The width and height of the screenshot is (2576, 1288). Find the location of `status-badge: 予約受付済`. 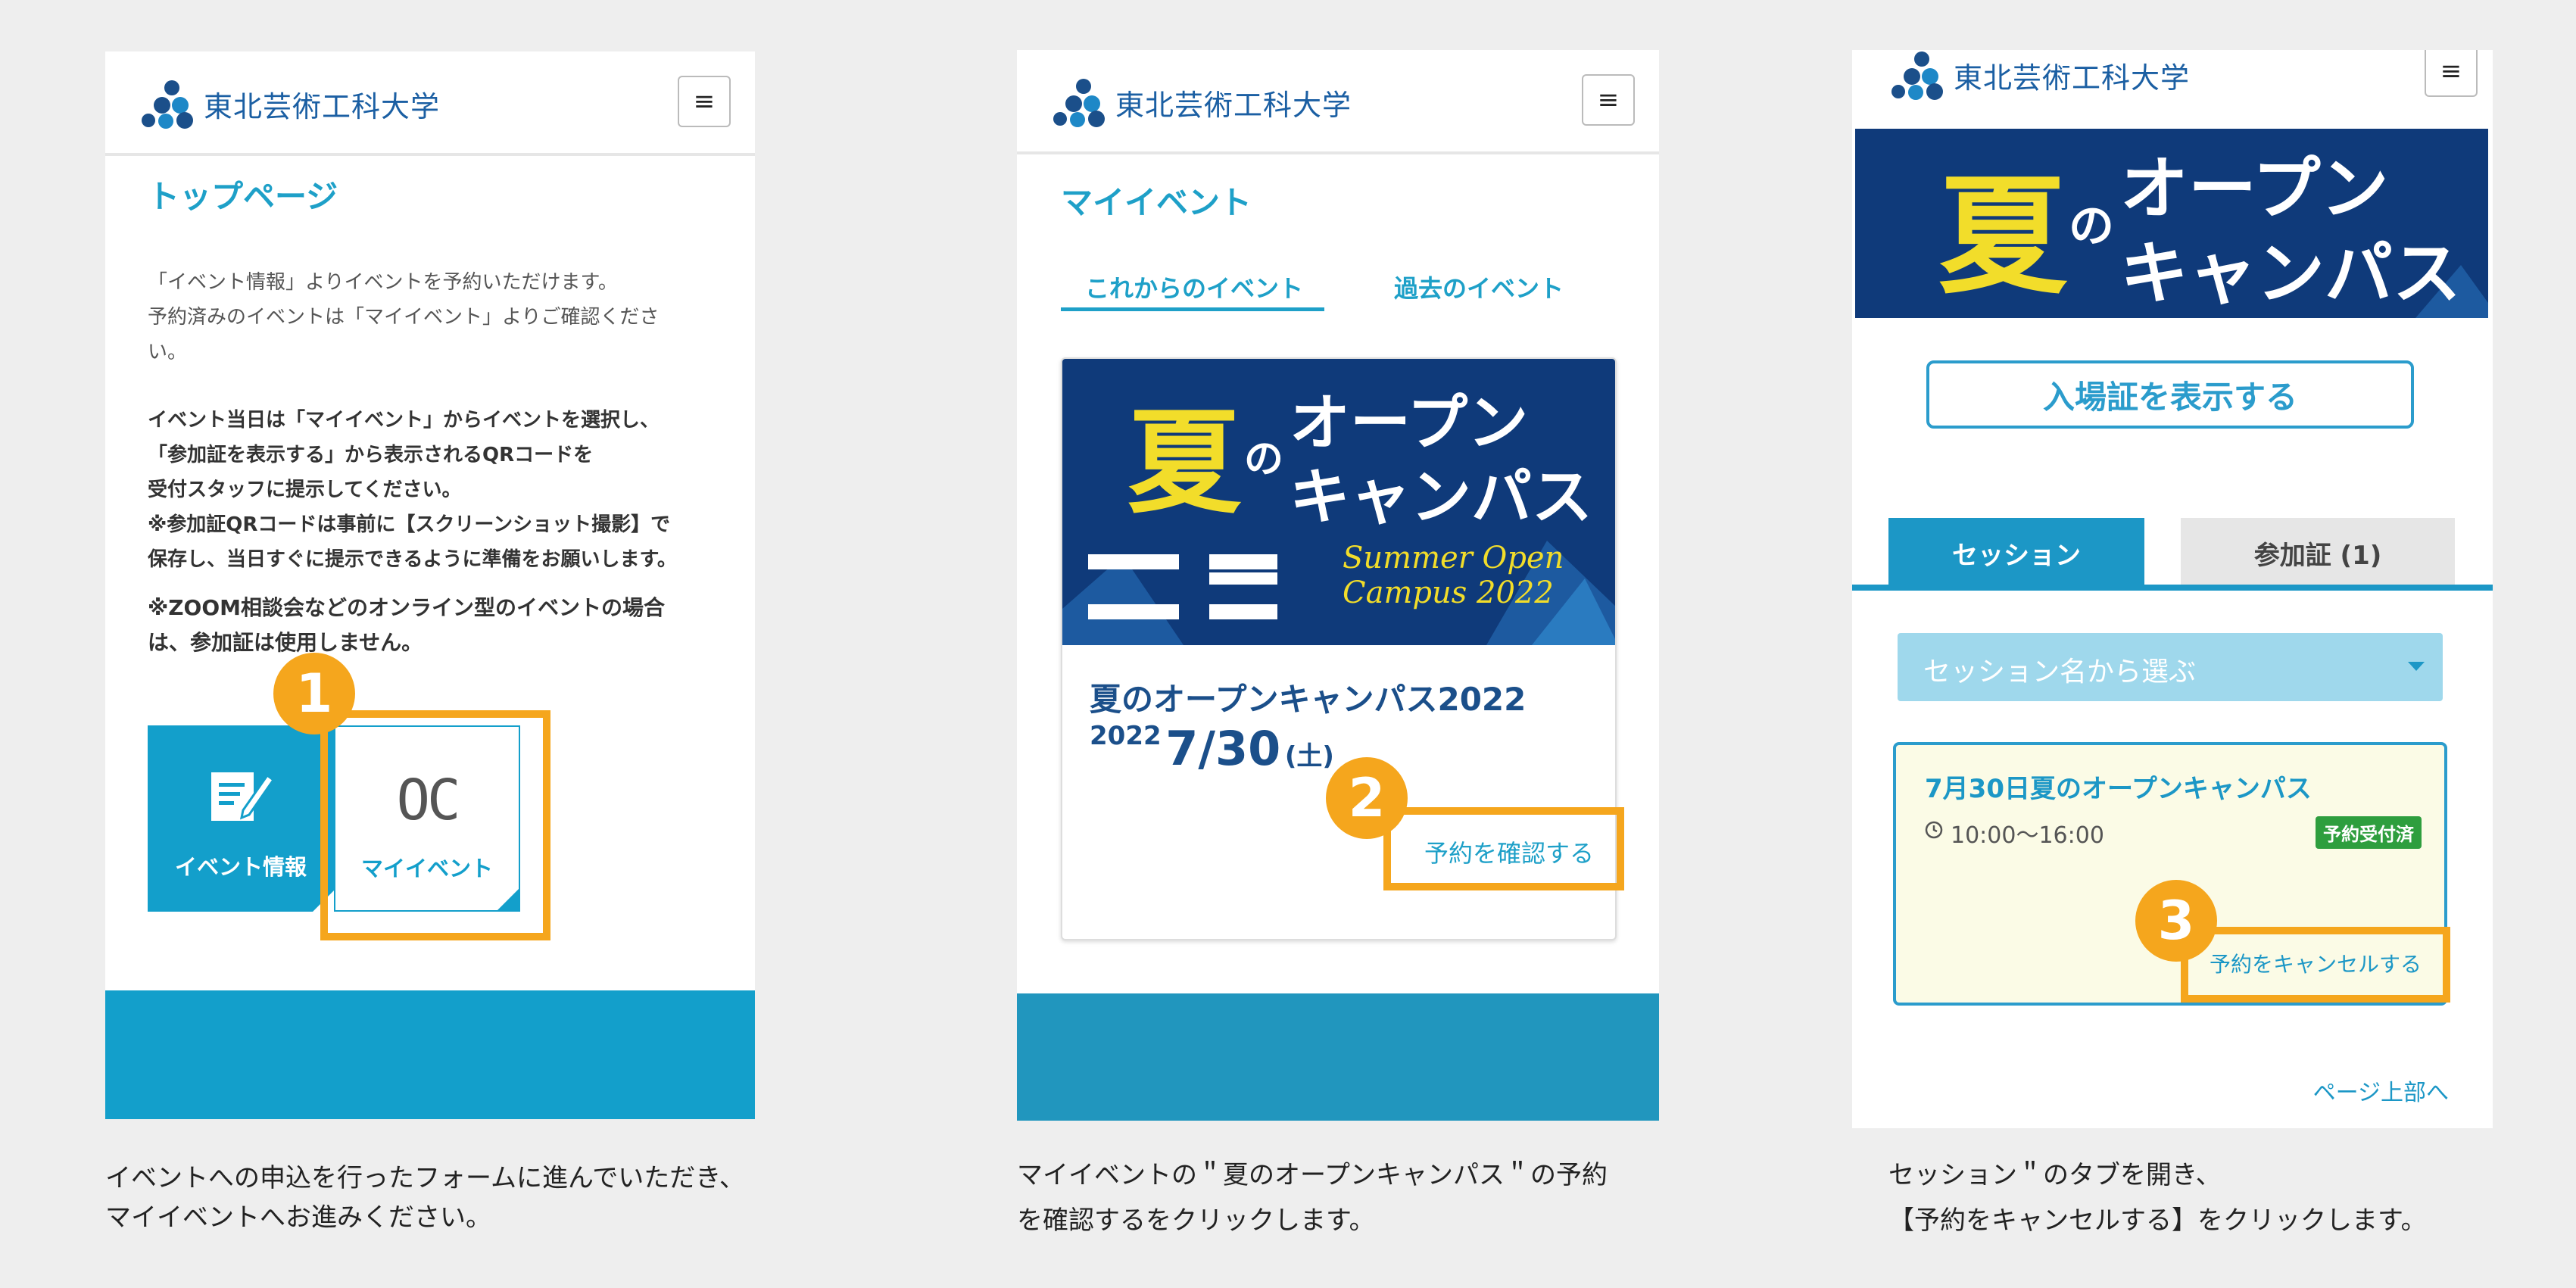

status-badge: 予約受付済 is located at coordinates (2369, 832).